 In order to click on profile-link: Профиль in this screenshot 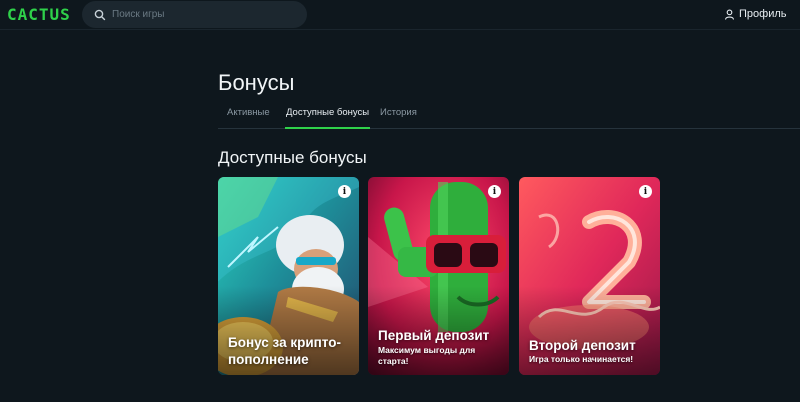, I will do `click(755, 14)`.